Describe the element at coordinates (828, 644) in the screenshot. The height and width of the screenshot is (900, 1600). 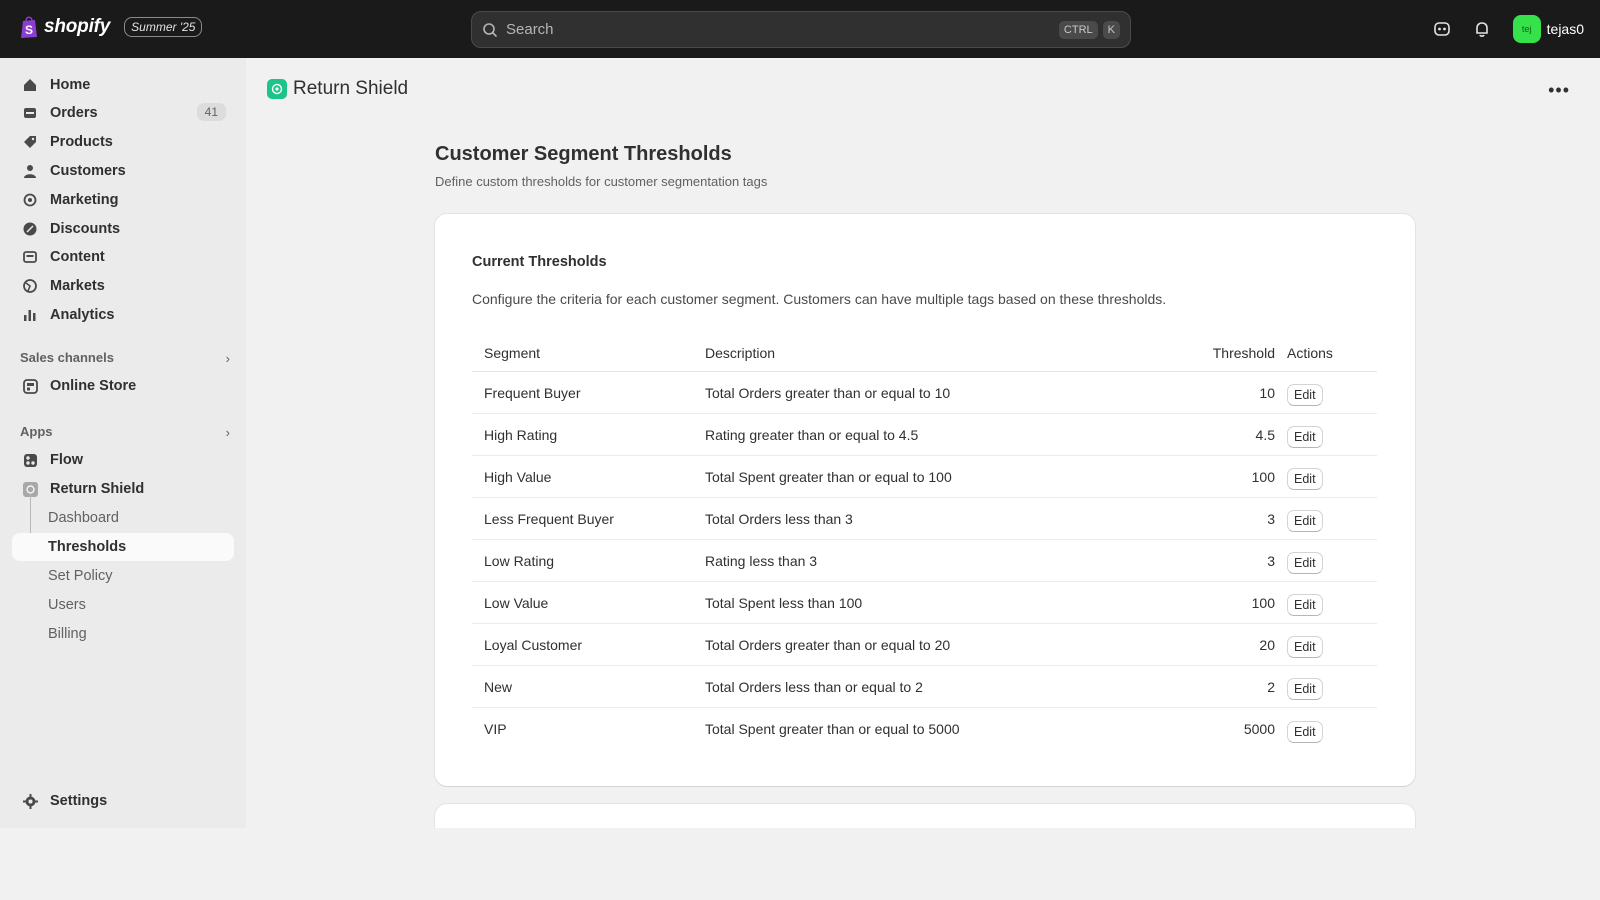
I see `description-cell: Total Orders greater than or equal to 20` at that location.